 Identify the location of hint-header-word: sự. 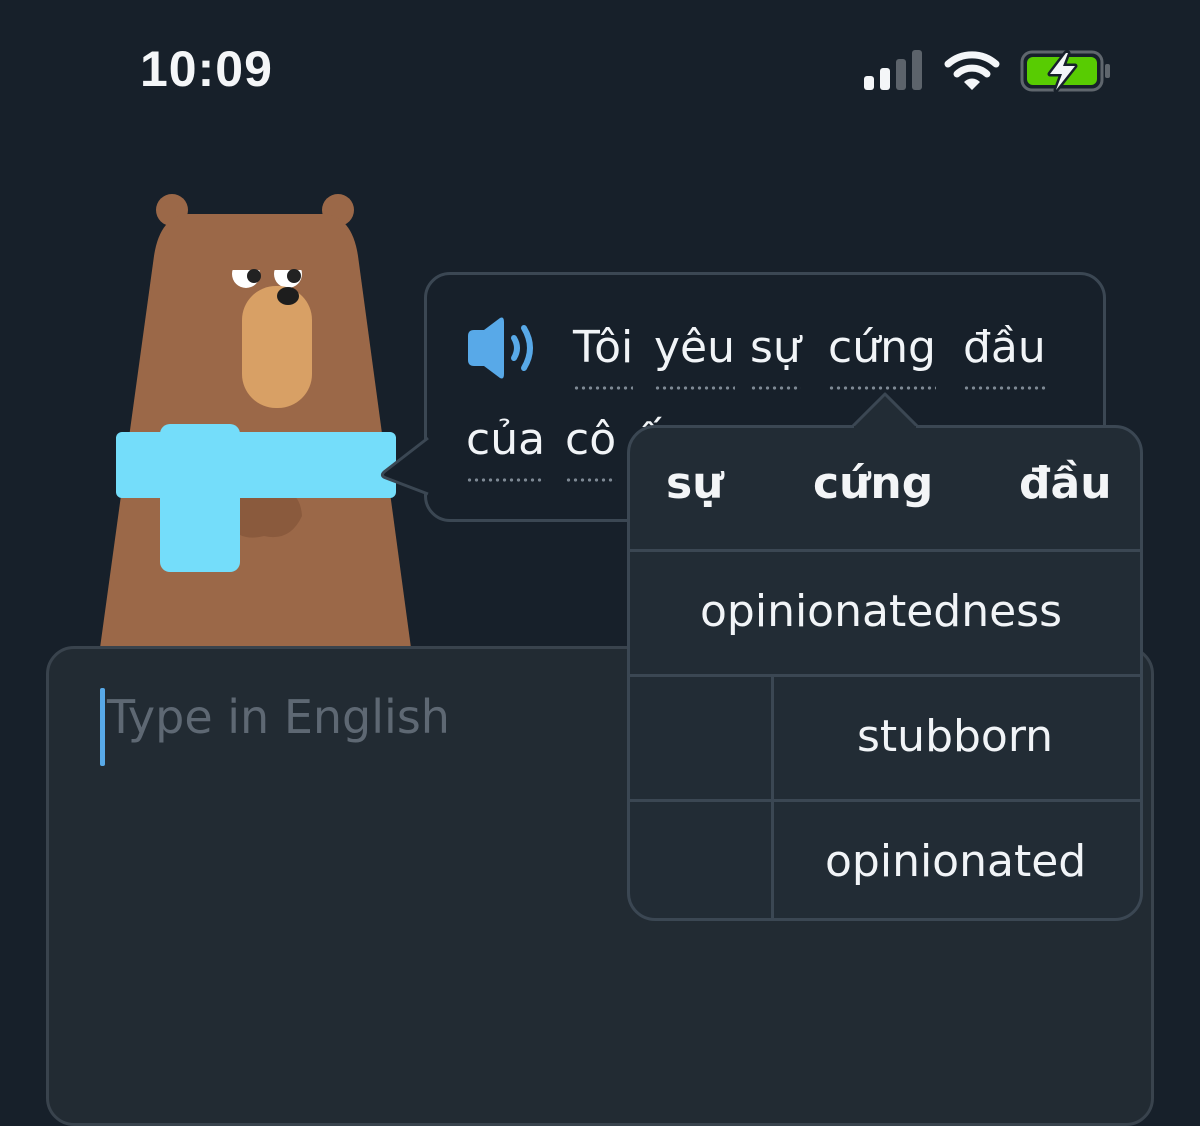
(695, 483).